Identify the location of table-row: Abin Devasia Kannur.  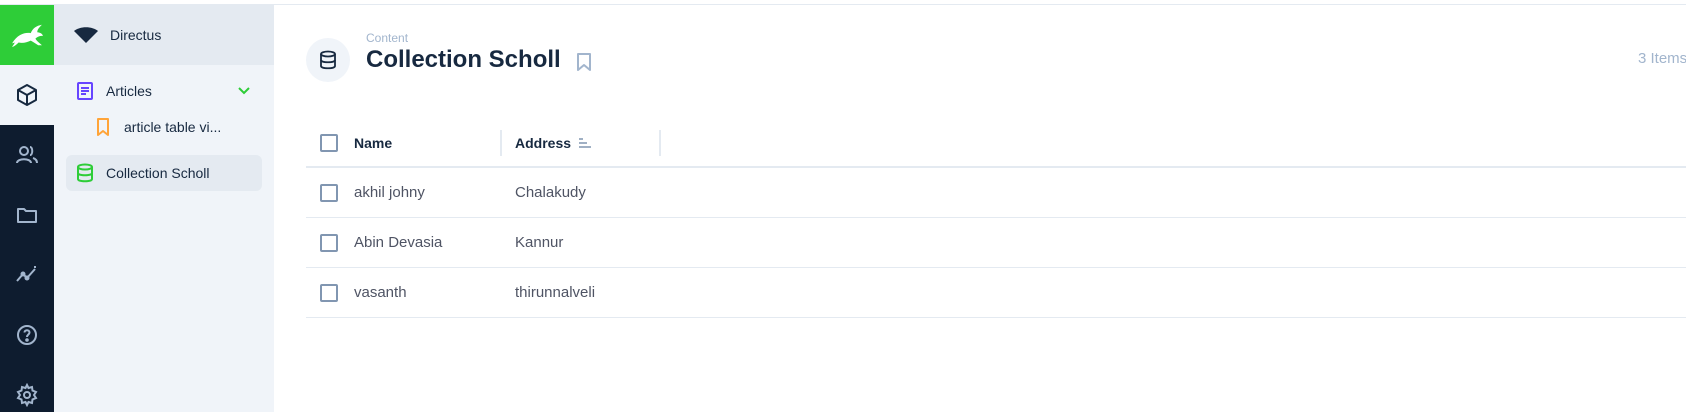
(996, 243).